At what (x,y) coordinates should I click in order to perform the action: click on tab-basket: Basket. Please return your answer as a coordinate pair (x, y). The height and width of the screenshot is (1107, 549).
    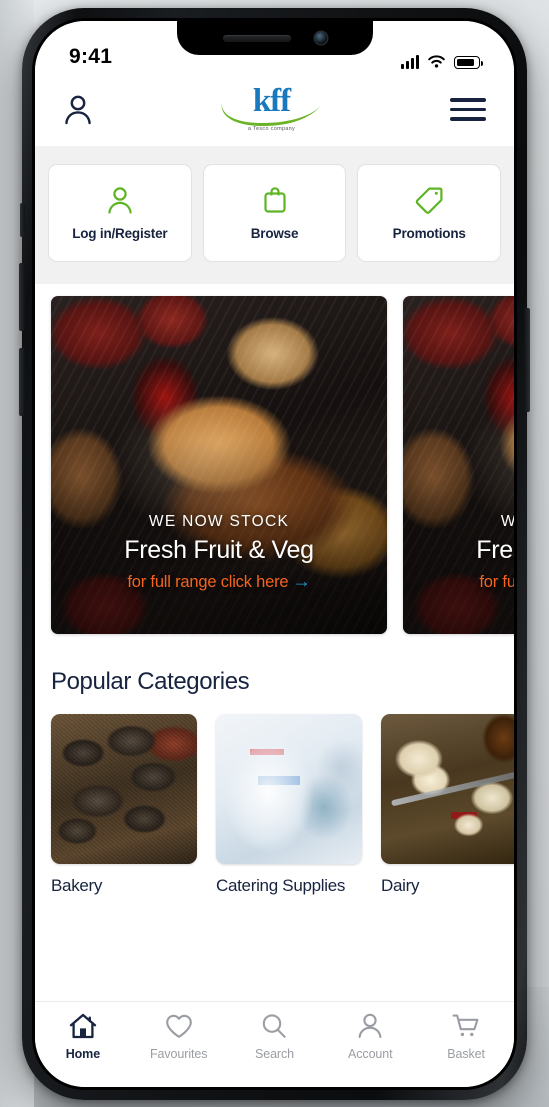
    Looking at the image, I should click on (466, 1036).